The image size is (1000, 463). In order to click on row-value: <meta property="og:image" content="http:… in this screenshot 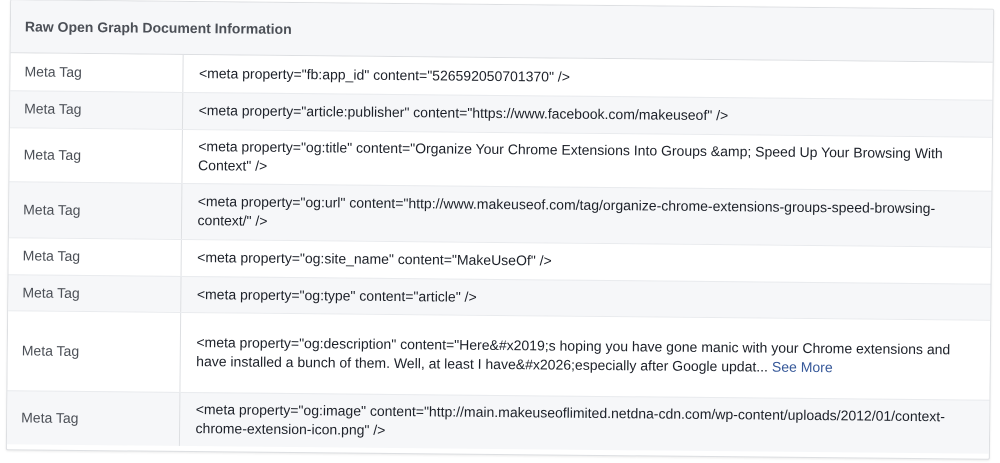, I will do `click(584, 422)`.